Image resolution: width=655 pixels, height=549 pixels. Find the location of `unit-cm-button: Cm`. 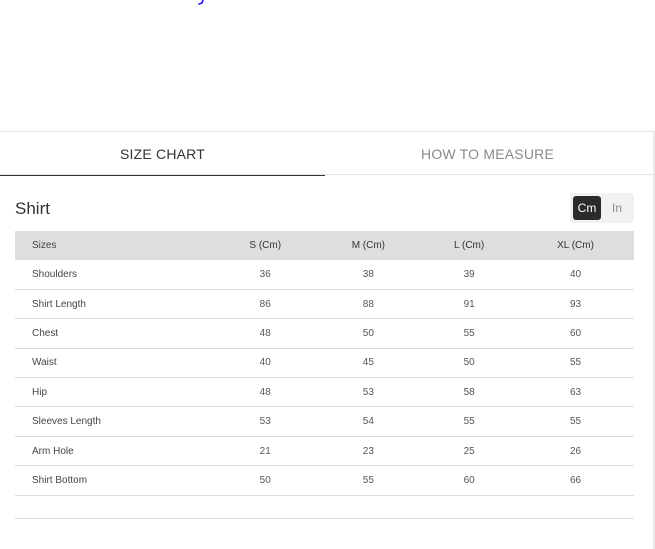

unit-cm-button: Cm is located at coordinates (587, 208).